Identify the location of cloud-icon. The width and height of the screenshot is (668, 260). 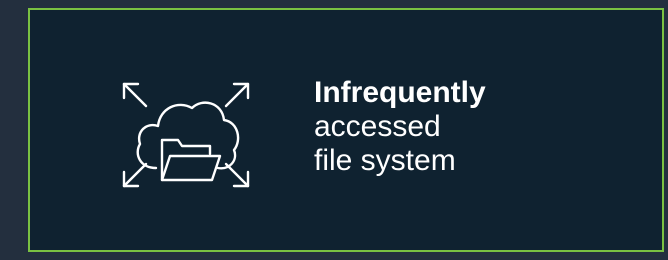
(188, 135).